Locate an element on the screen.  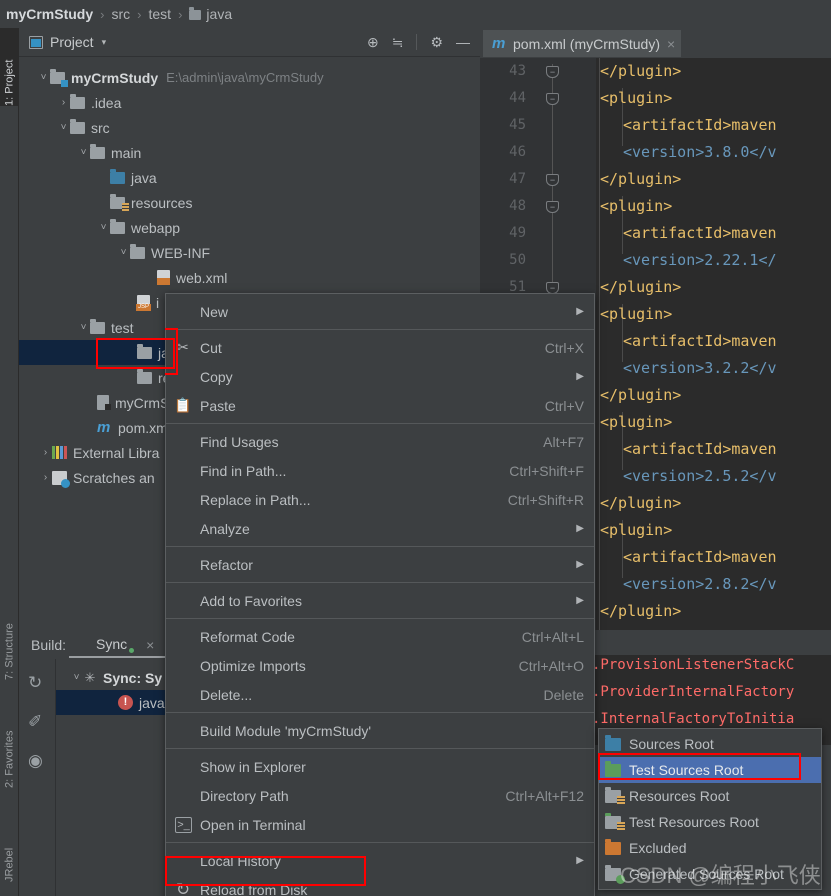
pin-icon: ✐ is located at coordinates (35, 722).